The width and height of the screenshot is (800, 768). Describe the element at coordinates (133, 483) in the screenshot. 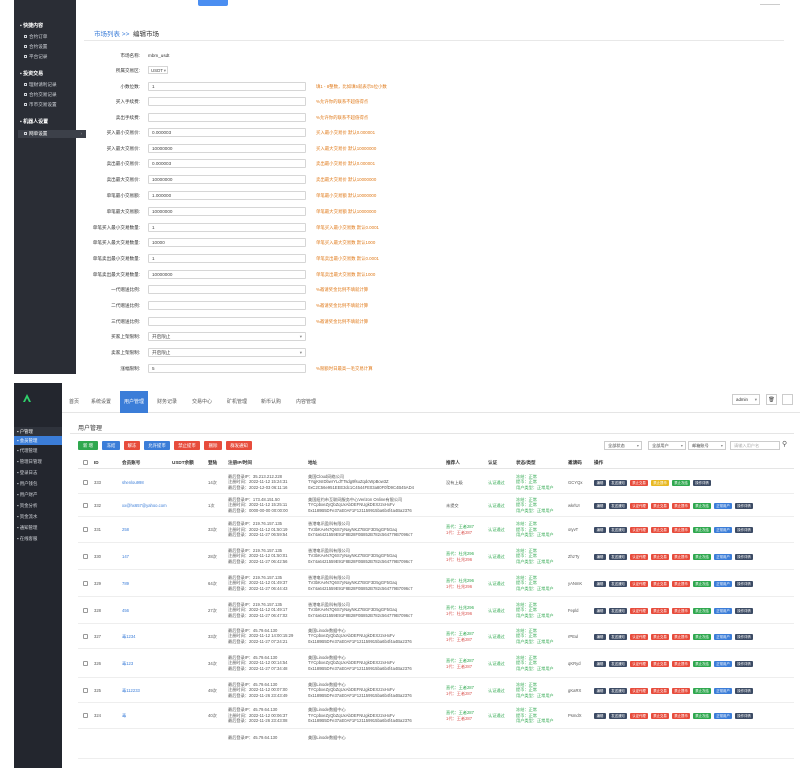

I see `account-link: shenlou998` at that location.